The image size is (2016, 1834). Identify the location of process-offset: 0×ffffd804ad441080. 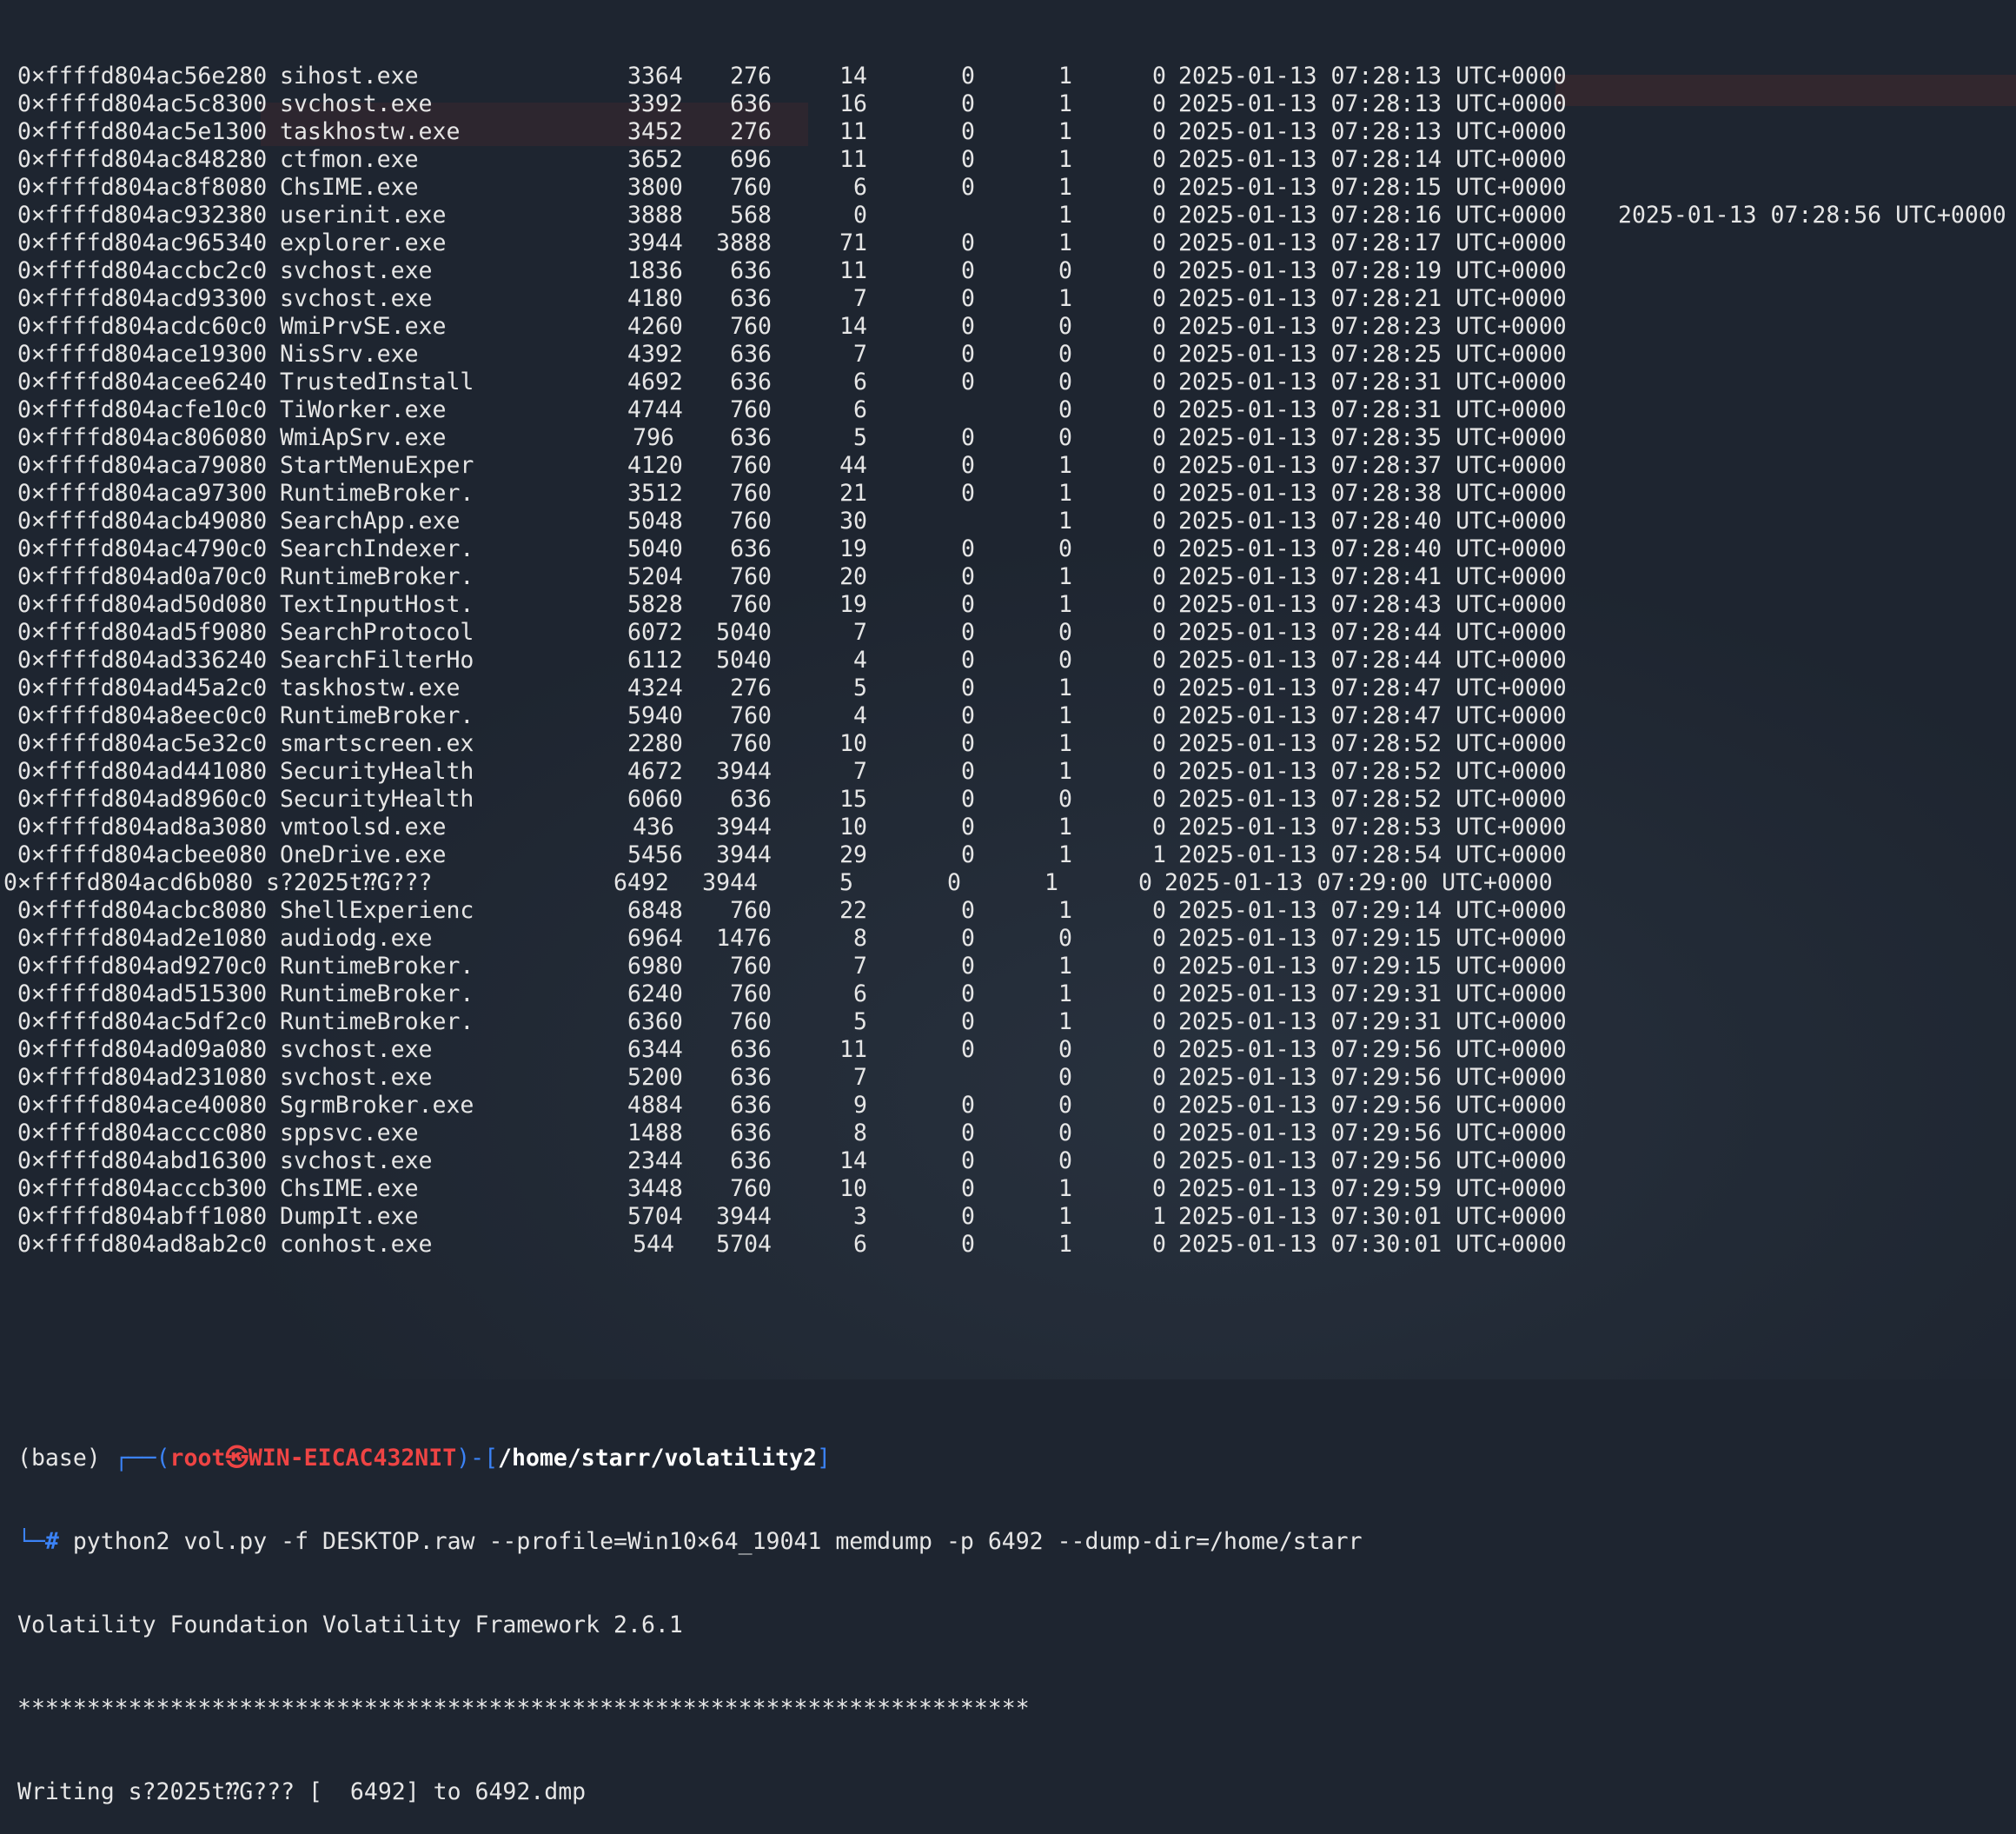
(142, 771).